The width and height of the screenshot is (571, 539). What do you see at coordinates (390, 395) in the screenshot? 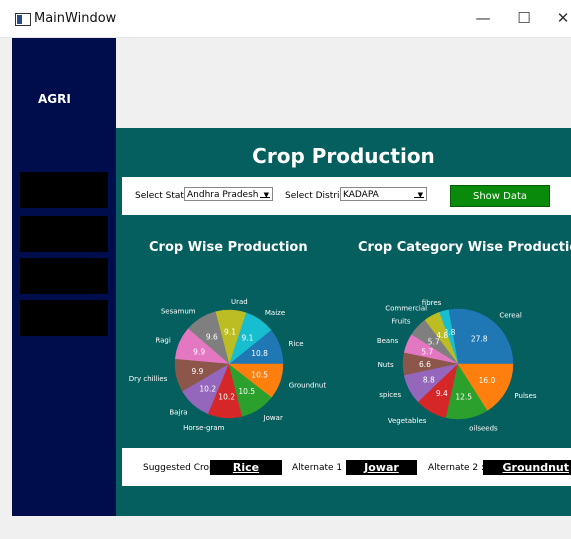
I see `pie-category-label: spices` at bounding box center [390, 395].